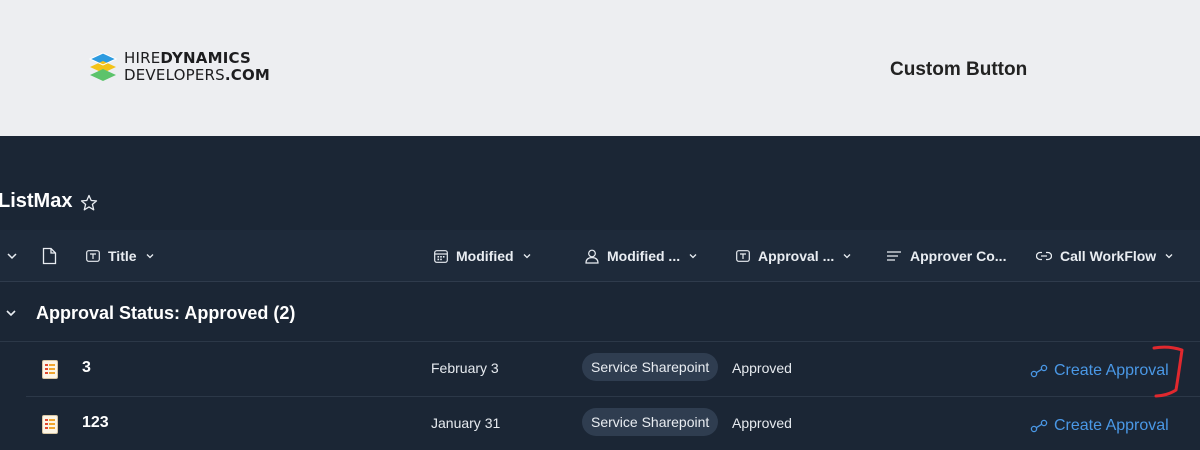  Describe the element at coordinates (205, 58) in the screenshot. I see `logo-dynamics: DYNAMICS` at that location.